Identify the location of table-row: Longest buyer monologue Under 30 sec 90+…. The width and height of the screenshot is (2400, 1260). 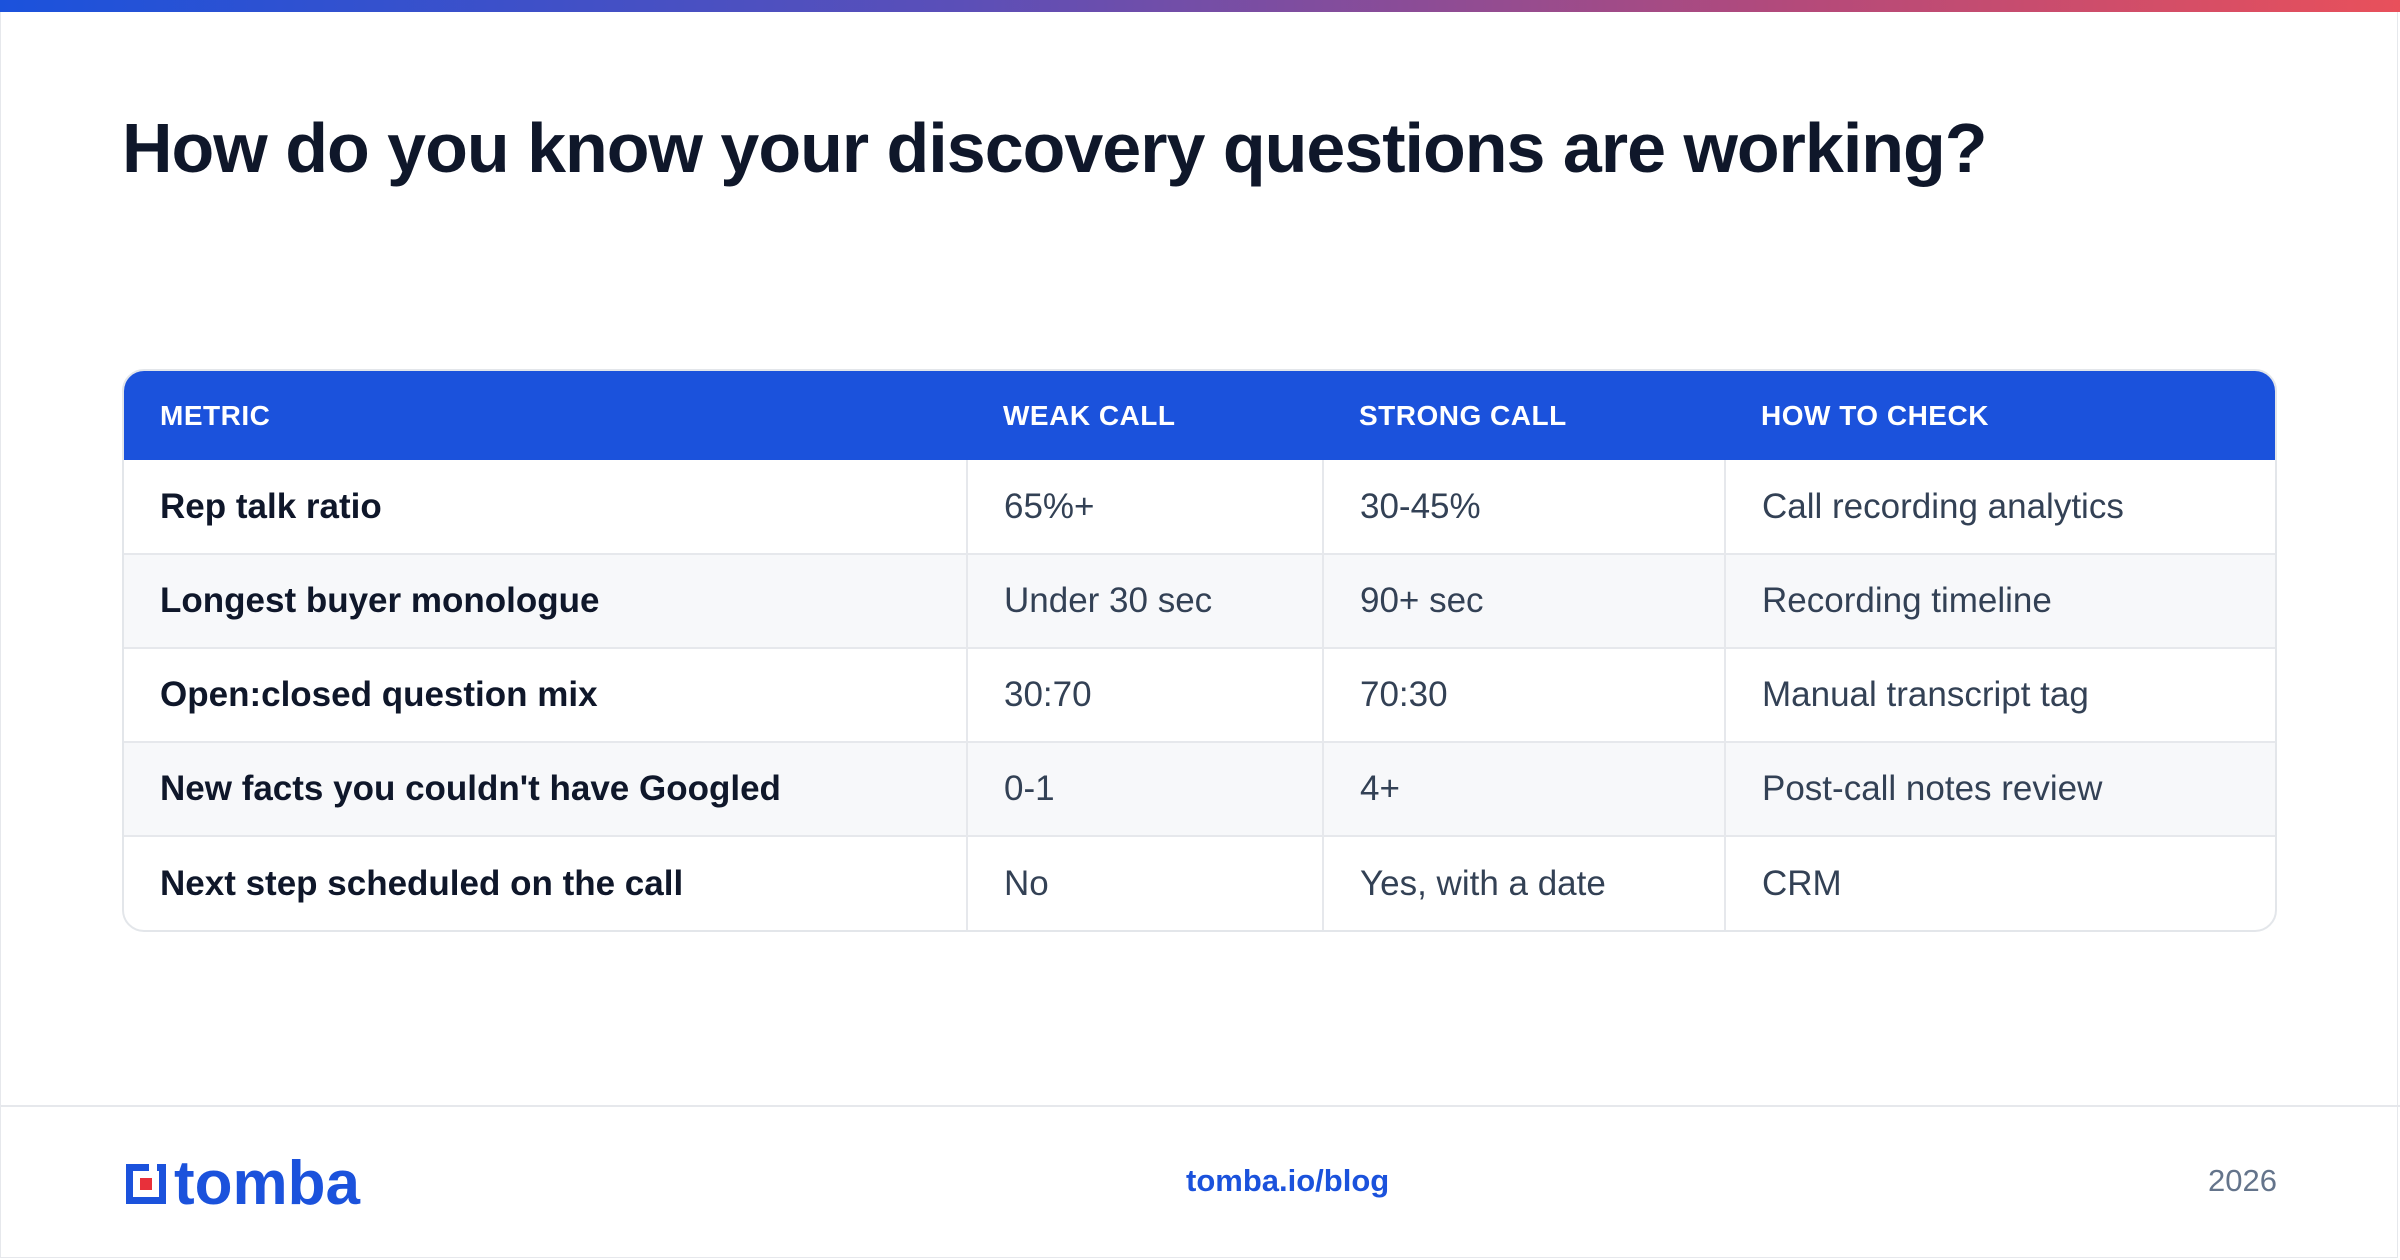
(1199, 600).